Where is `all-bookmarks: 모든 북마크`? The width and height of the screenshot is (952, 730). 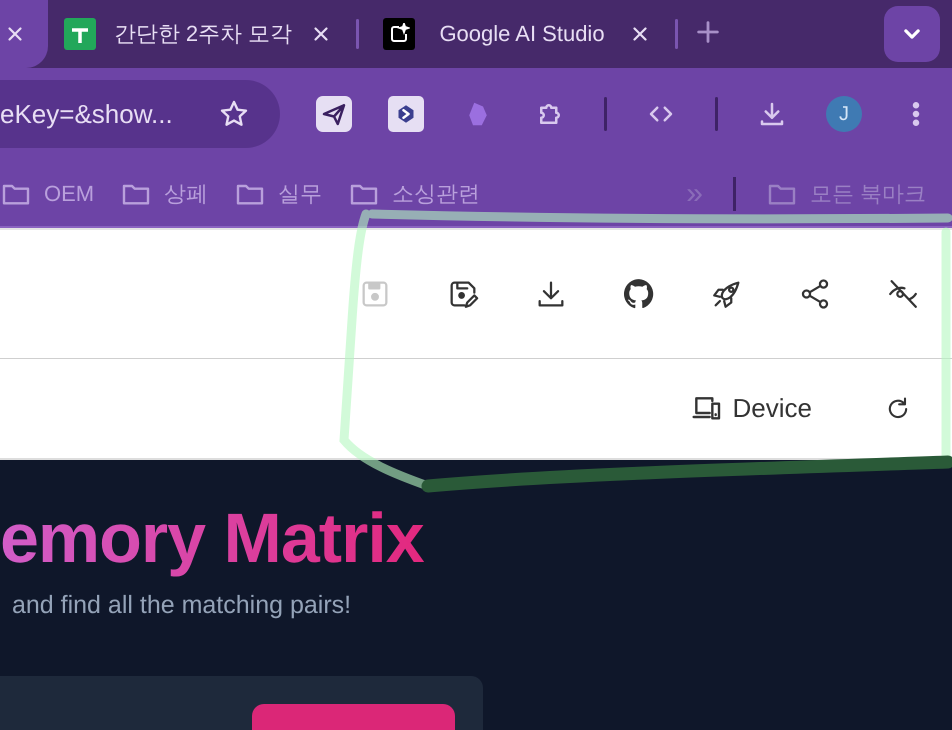
all-bookmarks: 모든 북마크 is located at coordinates (846, 194).